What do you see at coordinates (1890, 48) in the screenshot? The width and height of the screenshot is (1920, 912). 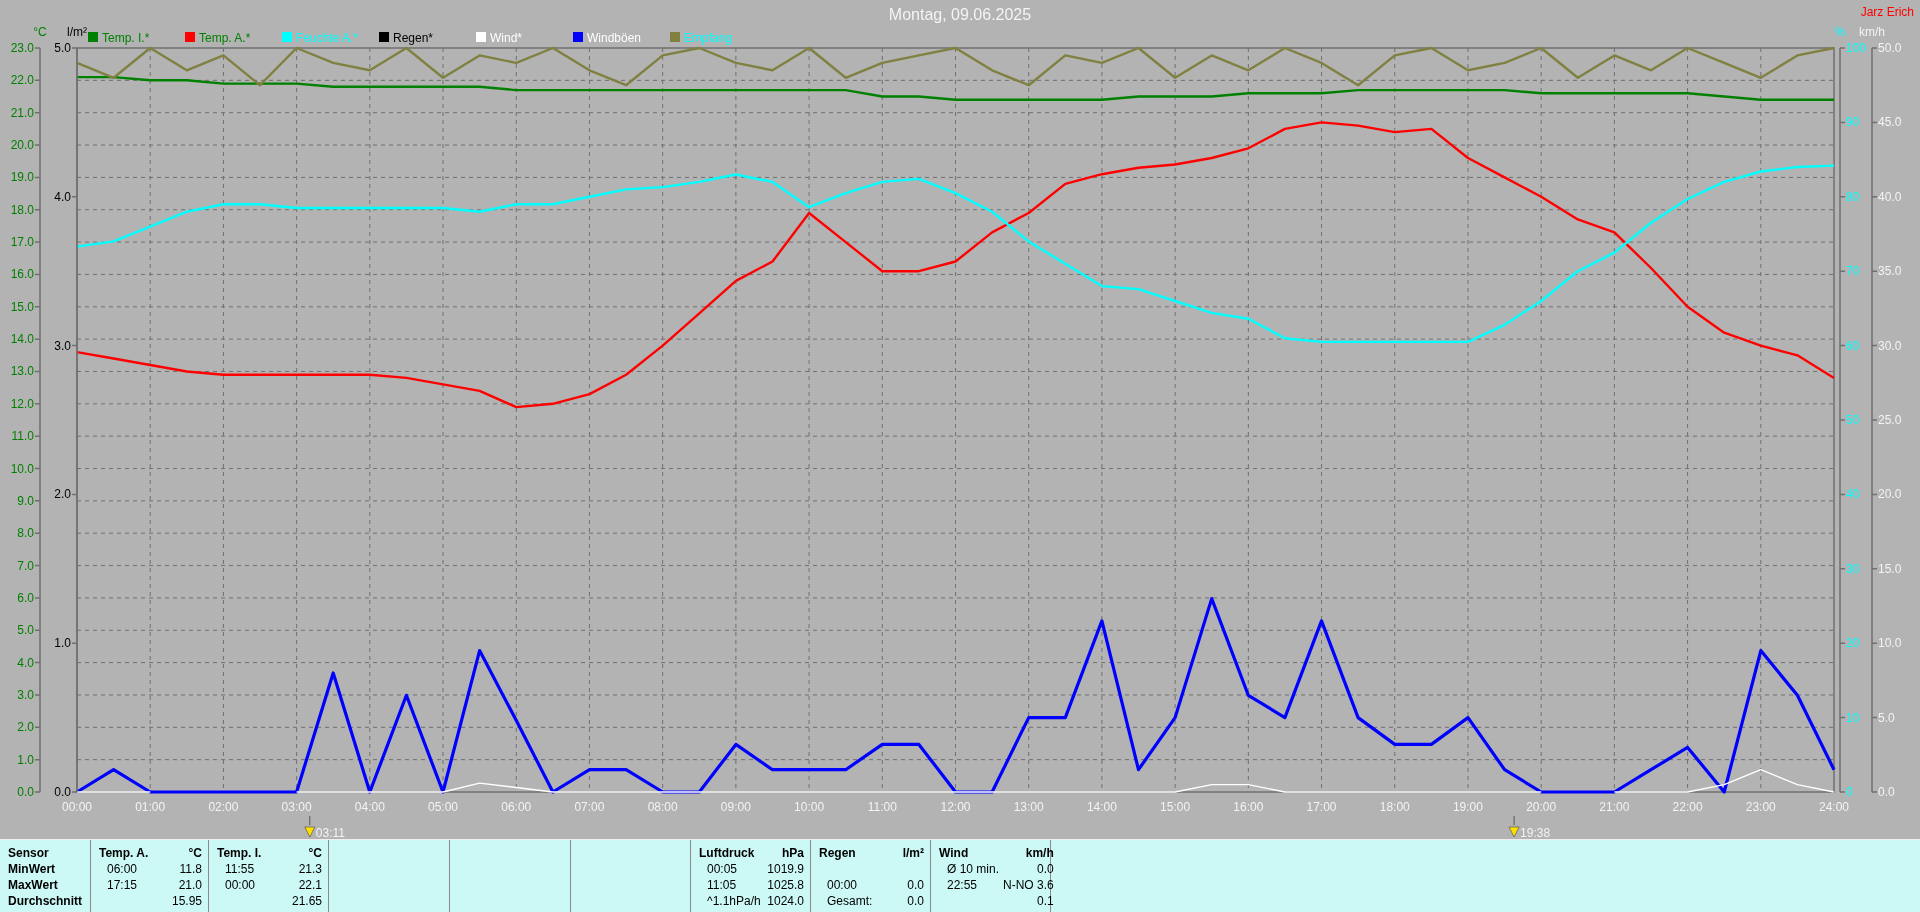 I see `axis-label: 50.0` at bounding box center [1890, 48].